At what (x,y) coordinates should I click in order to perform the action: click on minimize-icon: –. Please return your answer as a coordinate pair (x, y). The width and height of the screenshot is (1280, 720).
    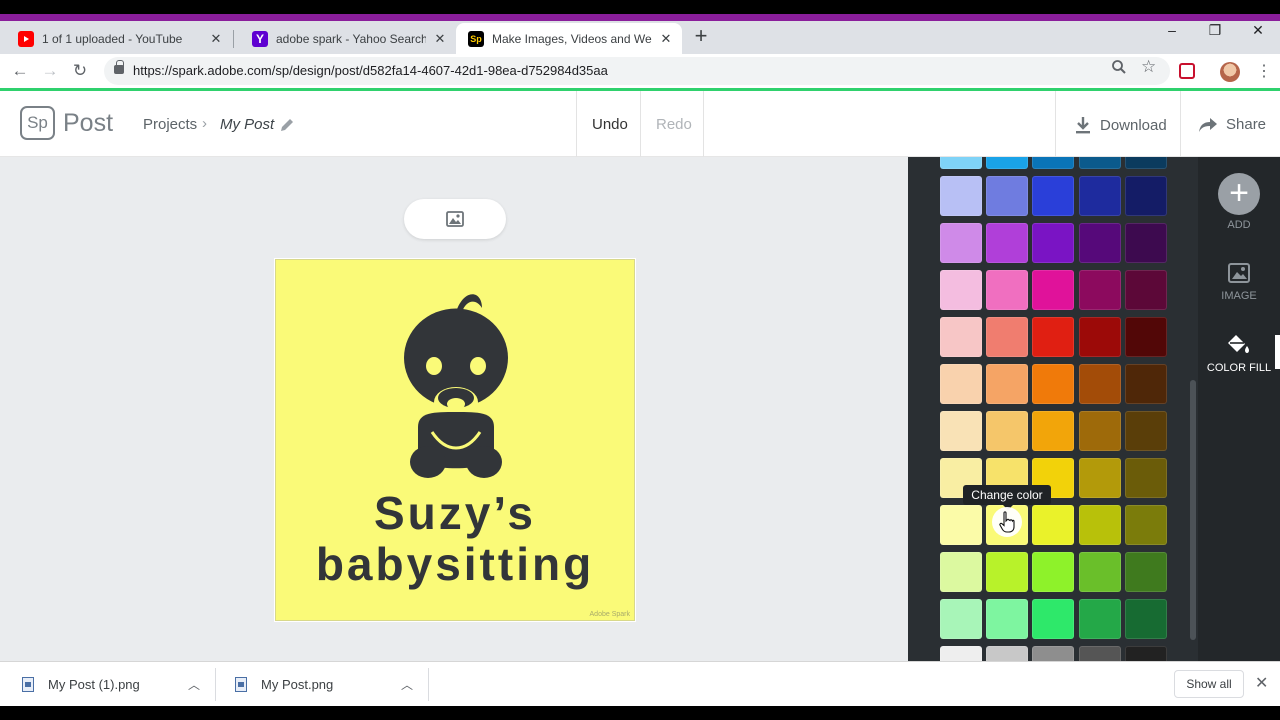
    Looking at the image, I should click on (1172, 30).